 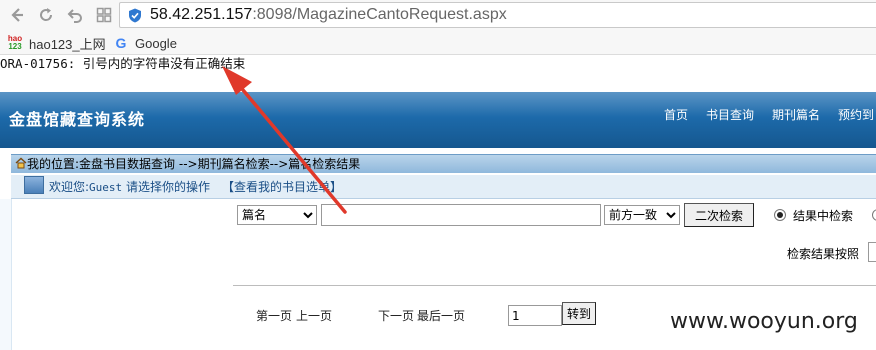 I want to click on bookmark-label: Google, so click(x=156, y=43).